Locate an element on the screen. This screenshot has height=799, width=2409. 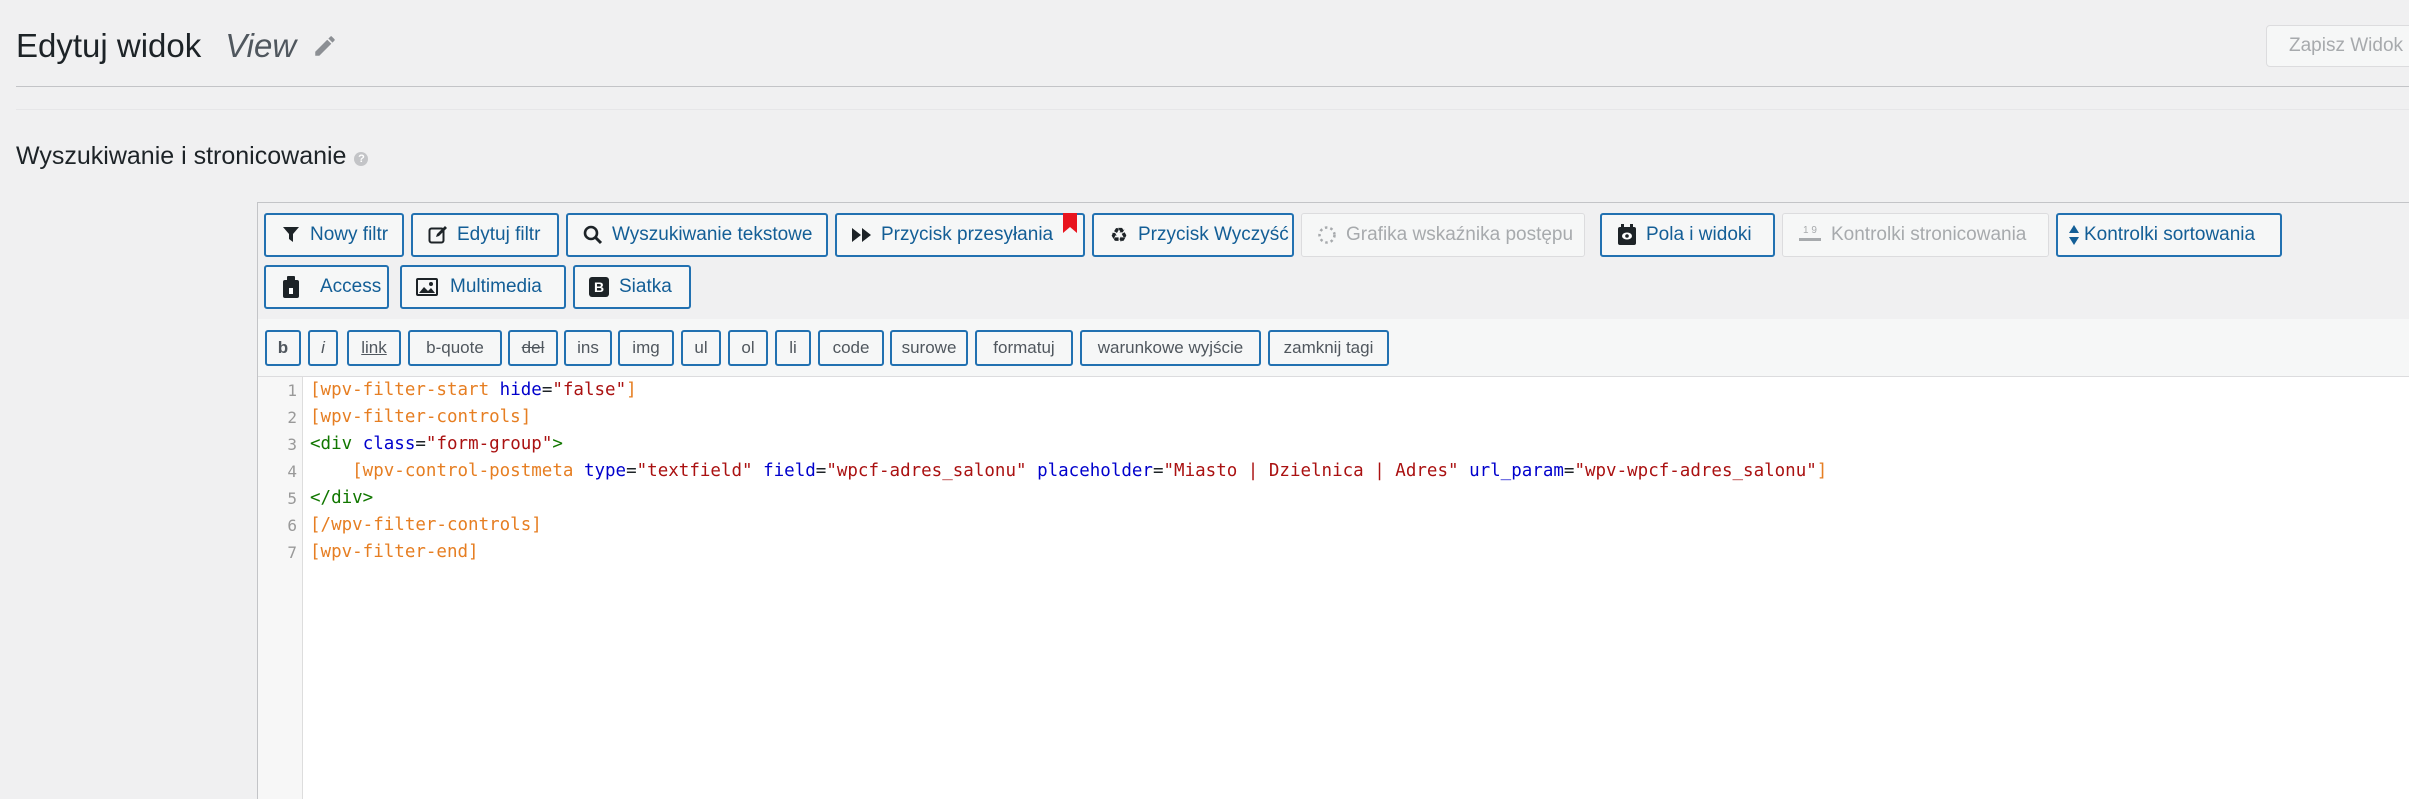
code-token: [/wpv-filter-controls] is located at coordinates (426, 525).